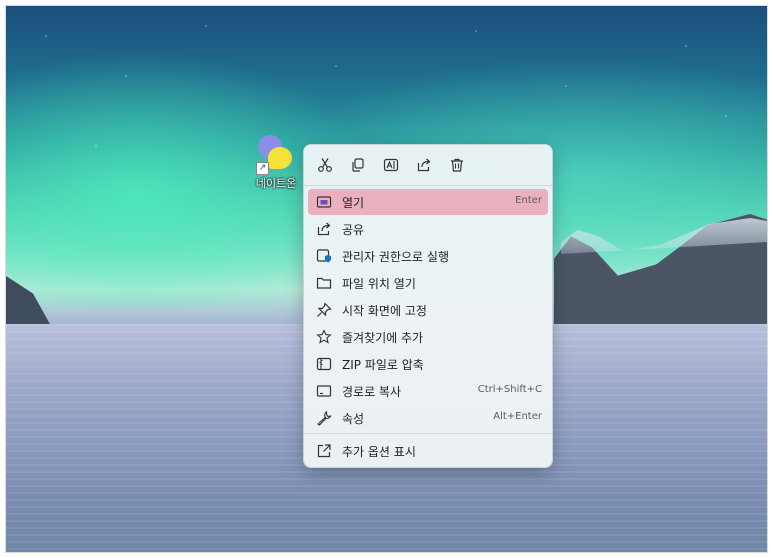 The width and height of the screenshot is (773, 558). What do you see at coordinates (517, 416) in the screenshot?
I see `menu-item-shortcut: Alt+Enter` at bounding box center [517, 416].